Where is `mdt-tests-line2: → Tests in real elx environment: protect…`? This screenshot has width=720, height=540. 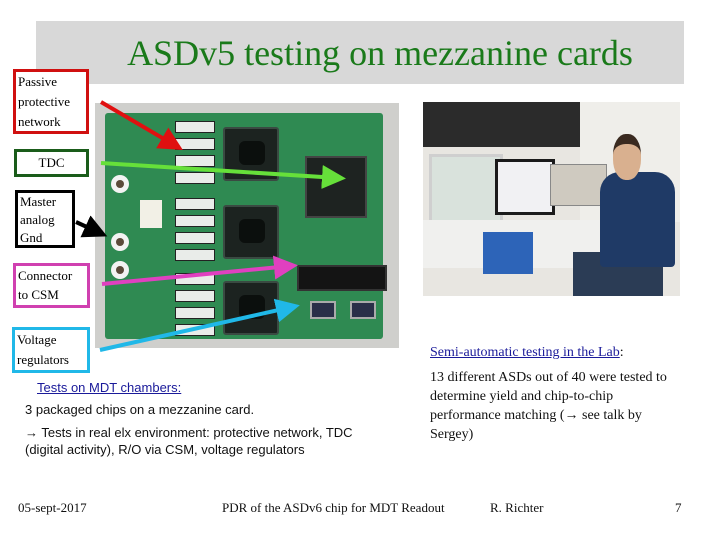 mdt-tests-line2: → Tests in real elx environment: protect… is located at coordinates (189, 441).